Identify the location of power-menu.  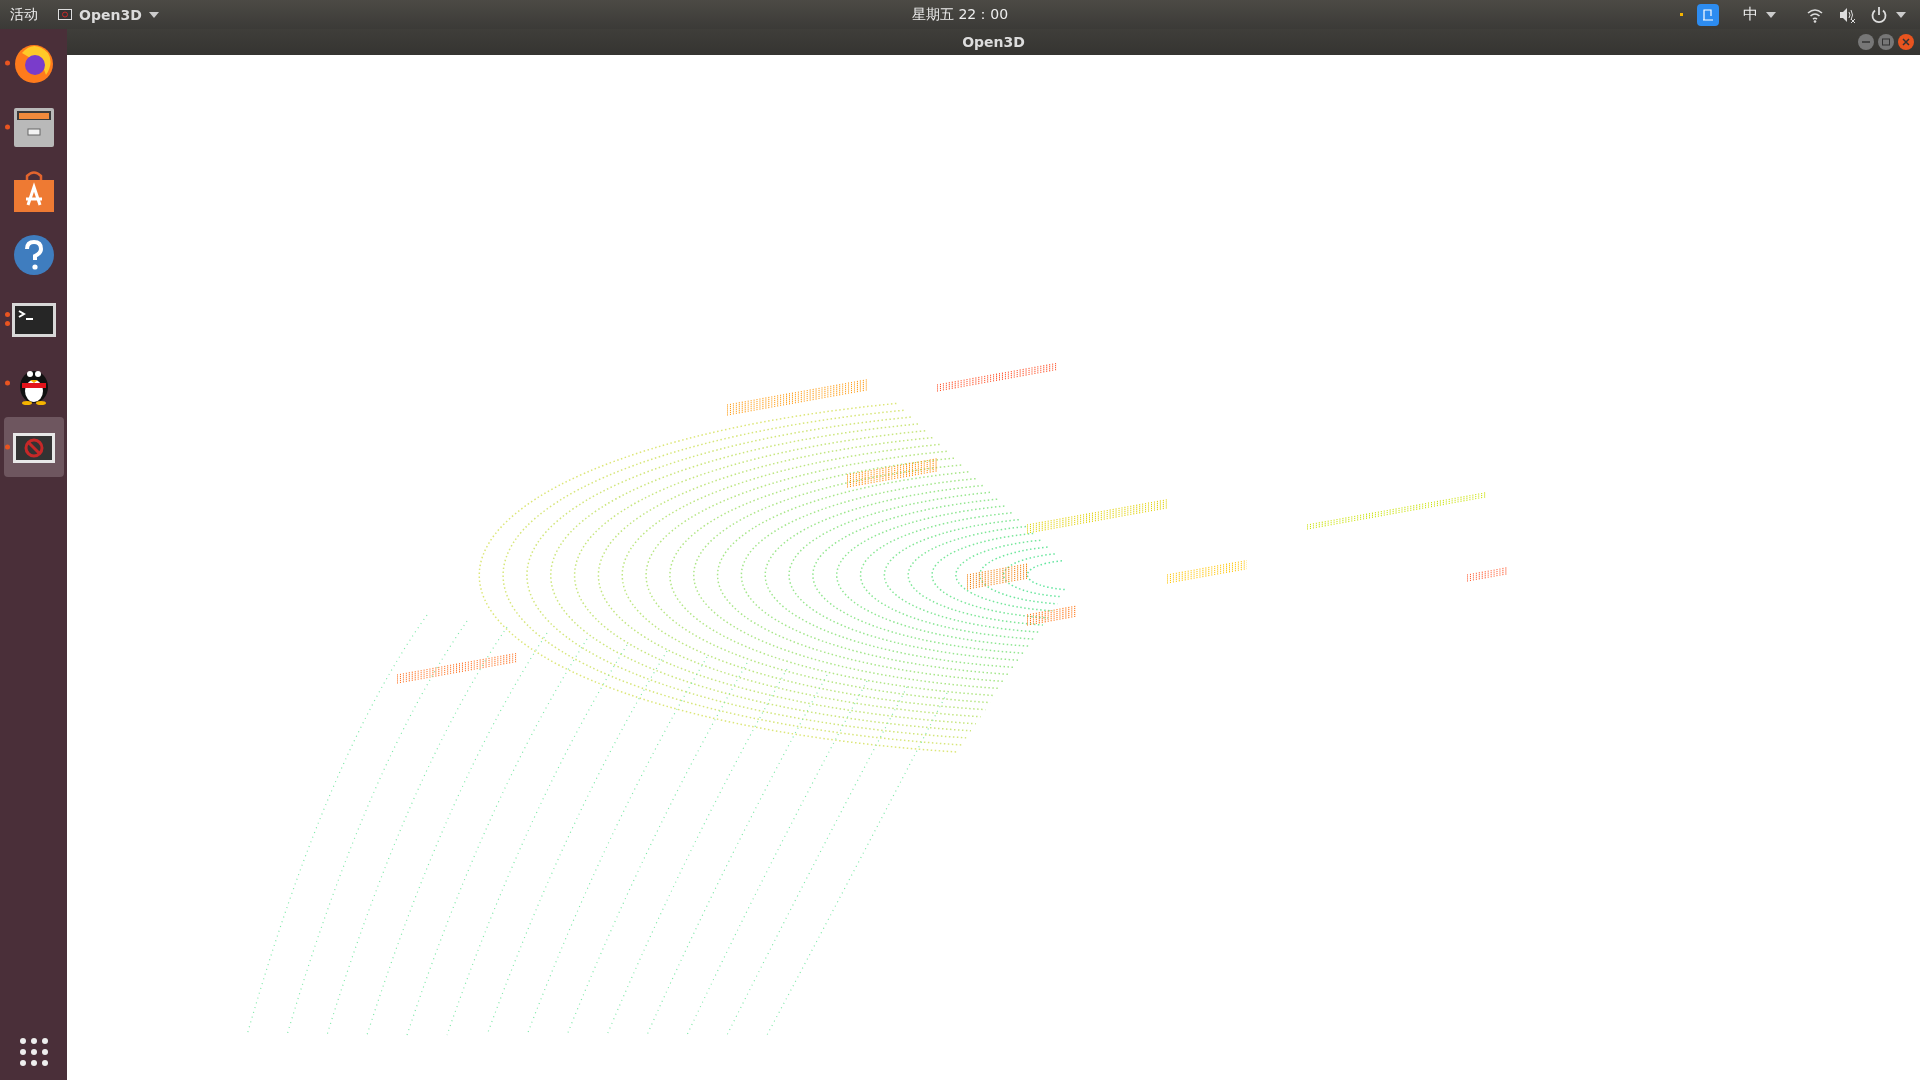
(1888, 14).